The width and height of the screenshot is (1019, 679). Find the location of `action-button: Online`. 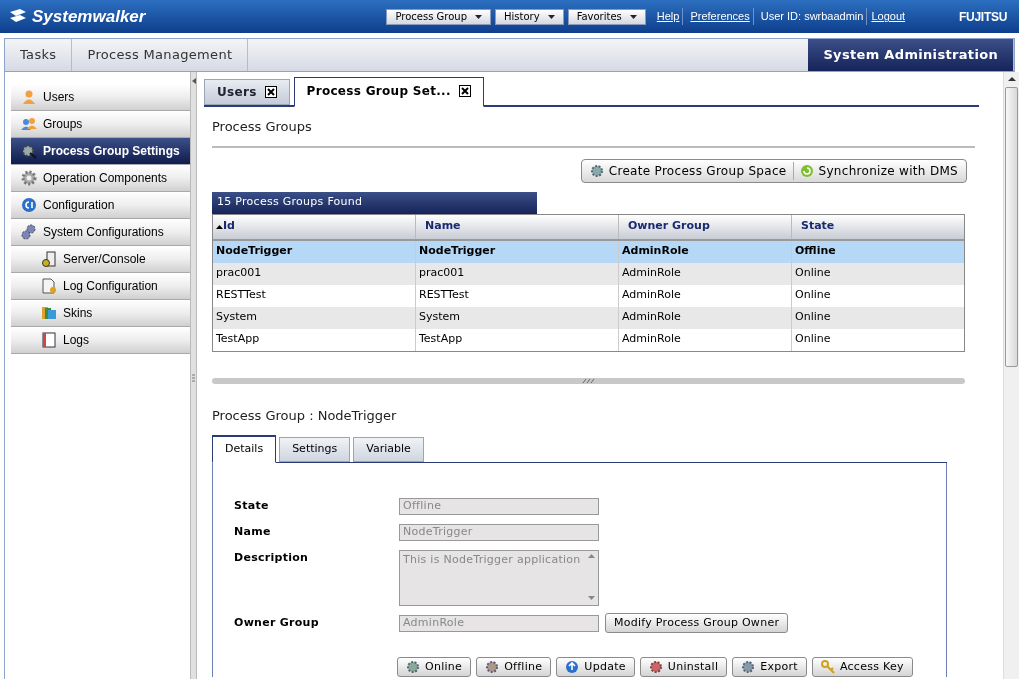

action-button: Online is located at coordinates (434, 667).